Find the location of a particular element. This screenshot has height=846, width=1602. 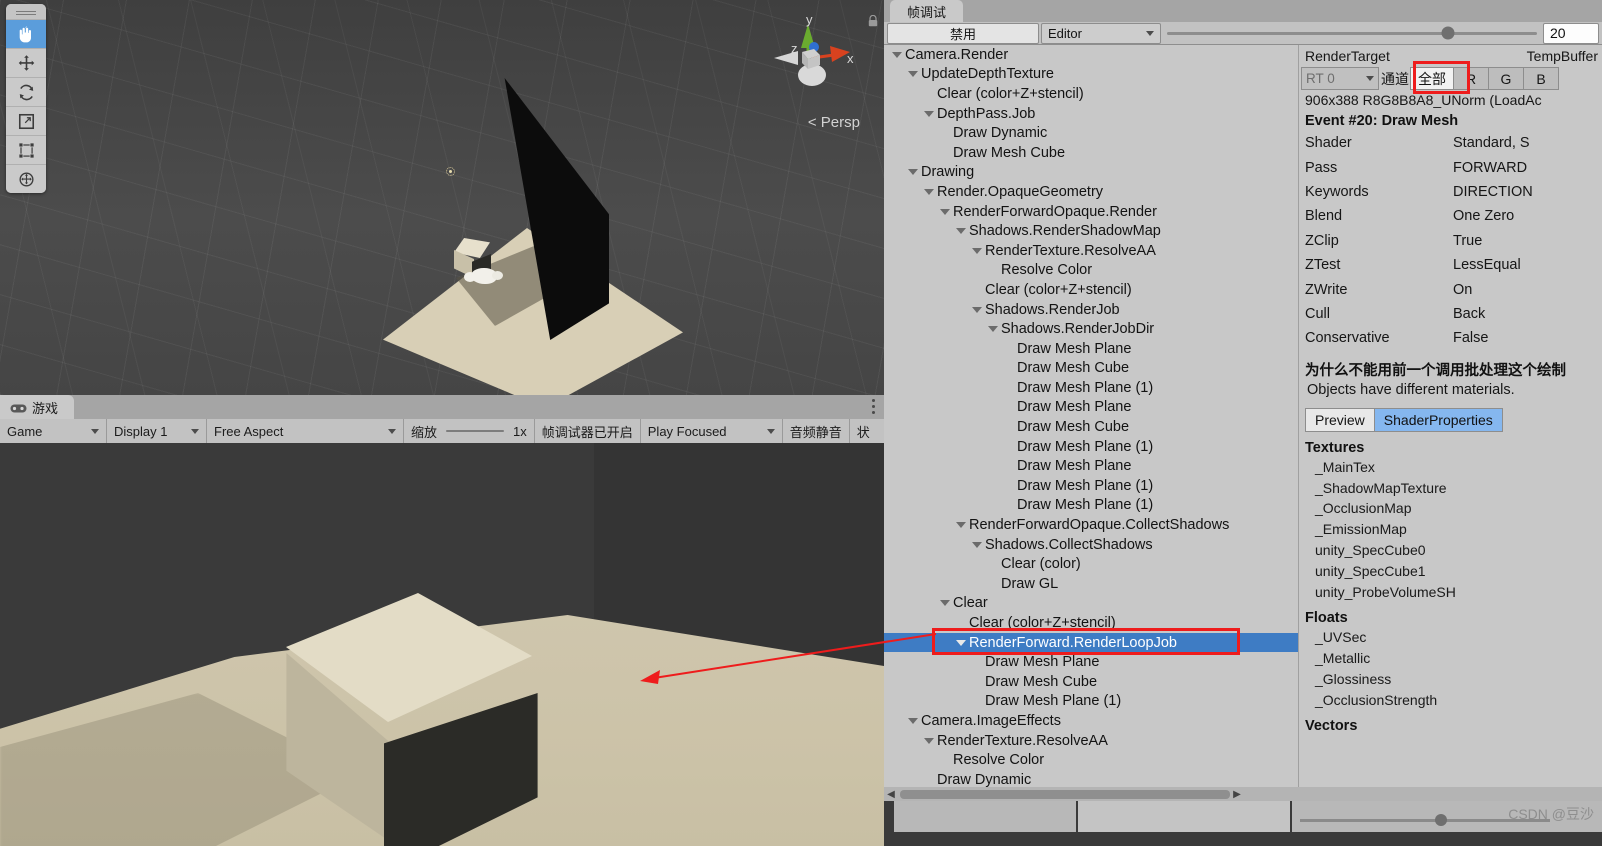

transform-tool-button is located at coordinates (26, 178).